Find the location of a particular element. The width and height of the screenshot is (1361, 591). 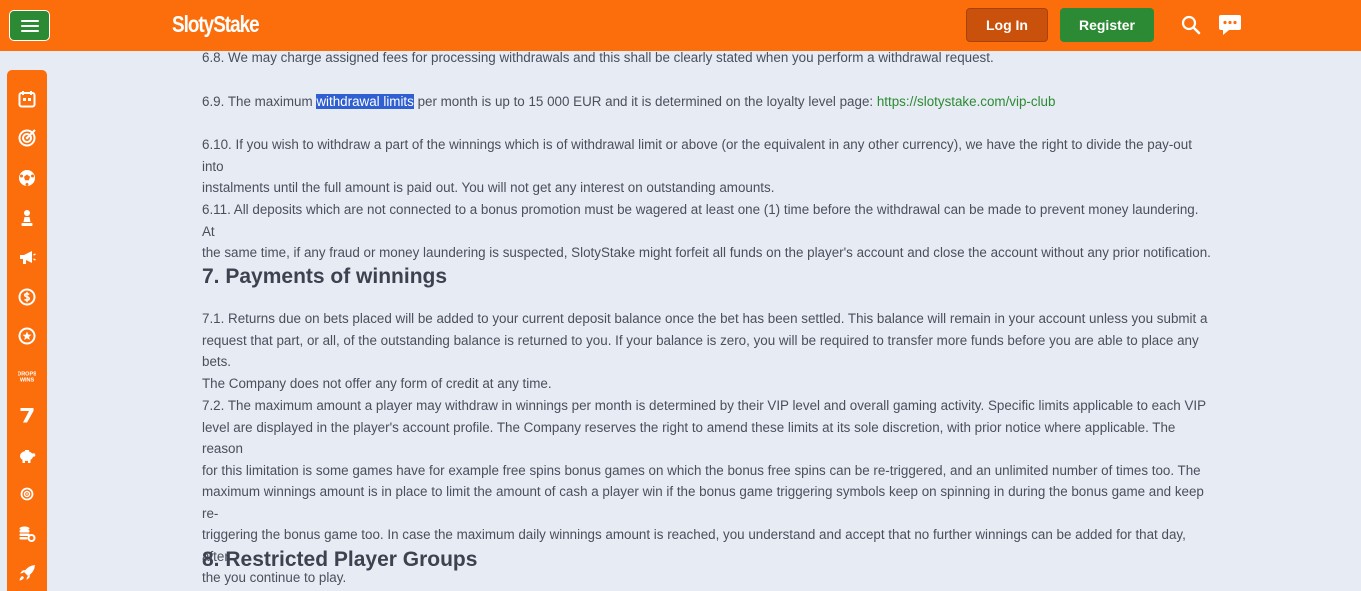

seven-icon is located at coordinates (27, 415).